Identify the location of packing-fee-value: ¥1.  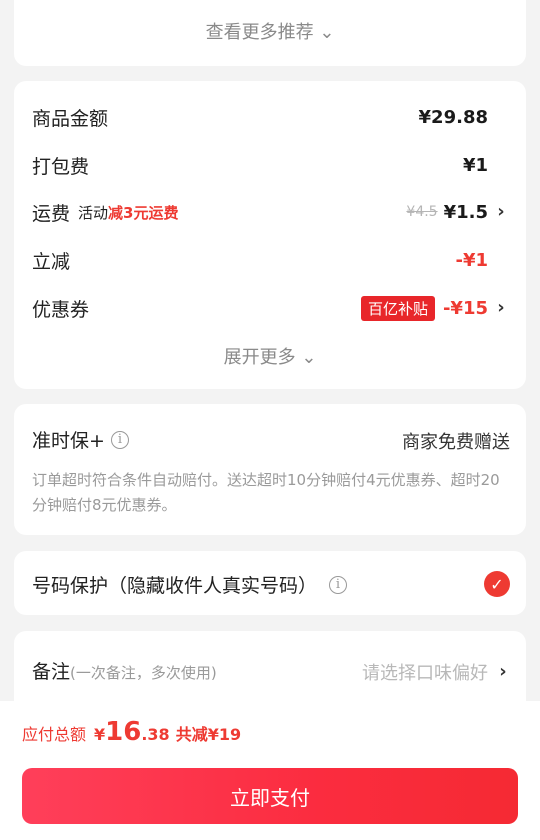
(475, 165).